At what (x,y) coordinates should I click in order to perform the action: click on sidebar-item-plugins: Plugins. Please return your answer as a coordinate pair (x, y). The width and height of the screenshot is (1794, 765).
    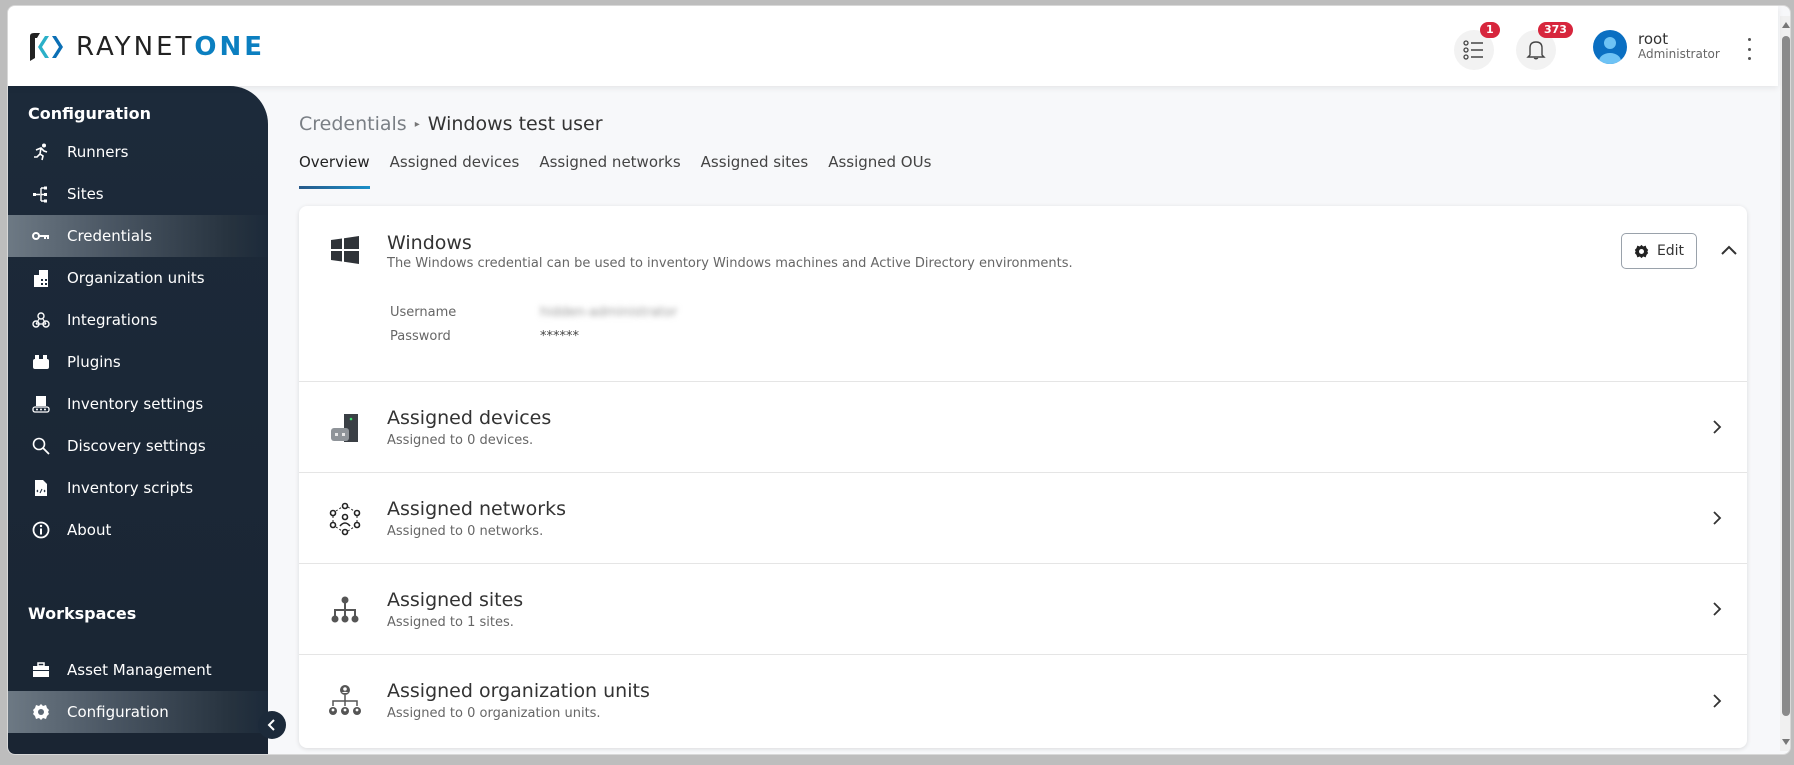
    Looking at the image, I should click on (138, 362).